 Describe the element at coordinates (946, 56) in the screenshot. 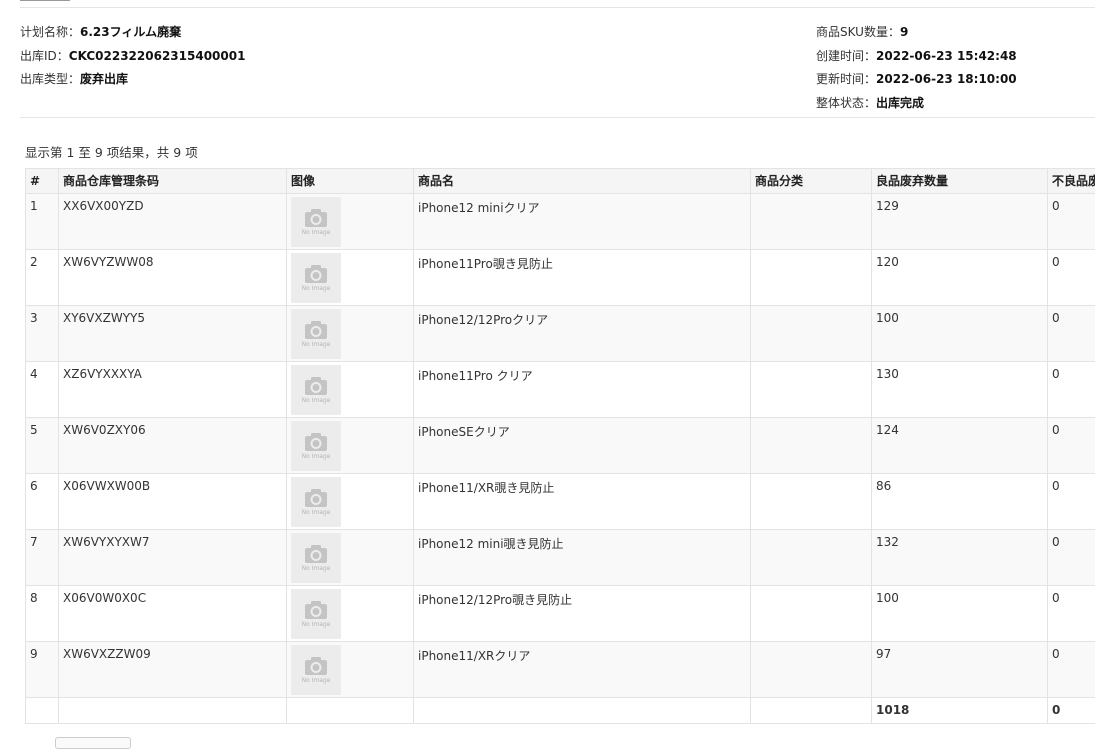

I see `created-time-value: 2022-06-23 15:42:48` at that location.